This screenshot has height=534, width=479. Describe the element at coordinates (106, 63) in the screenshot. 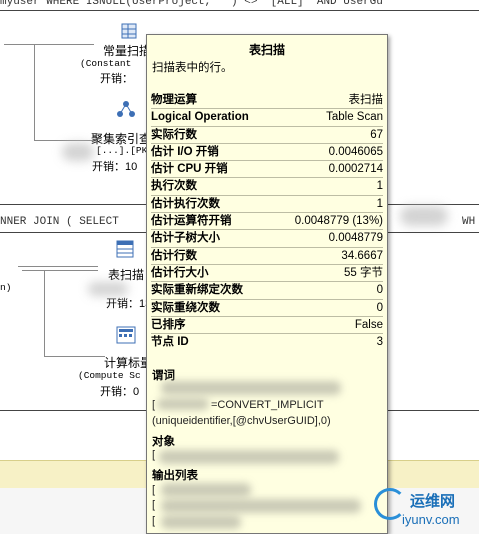

I see `node-sub-constant-scan: (Constant` at that location.